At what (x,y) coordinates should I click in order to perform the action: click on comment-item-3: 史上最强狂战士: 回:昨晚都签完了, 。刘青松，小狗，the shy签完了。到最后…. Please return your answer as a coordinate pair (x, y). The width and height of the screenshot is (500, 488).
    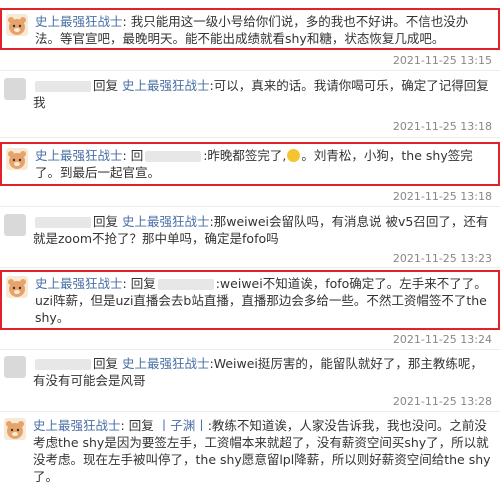
    Looking at the image, I should click on (250, 164).